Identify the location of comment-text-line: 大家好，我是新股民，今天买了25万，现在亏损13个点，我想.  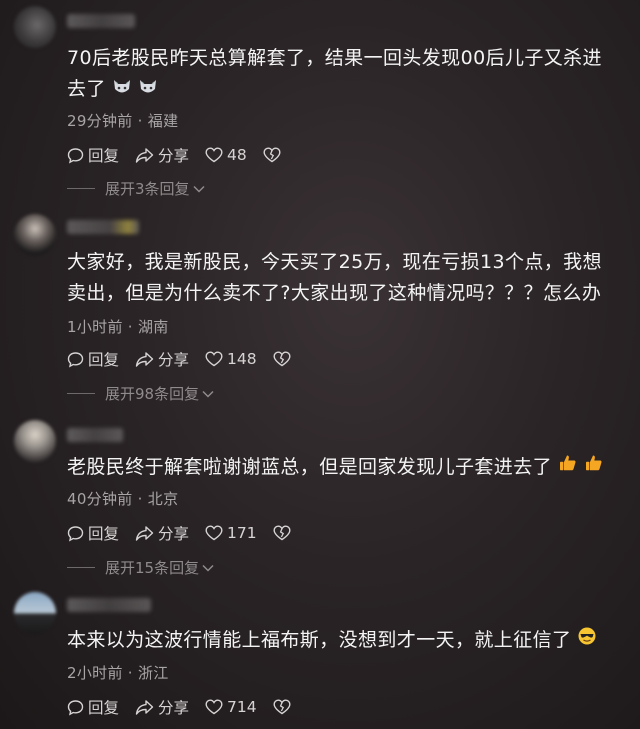
(334, 262).